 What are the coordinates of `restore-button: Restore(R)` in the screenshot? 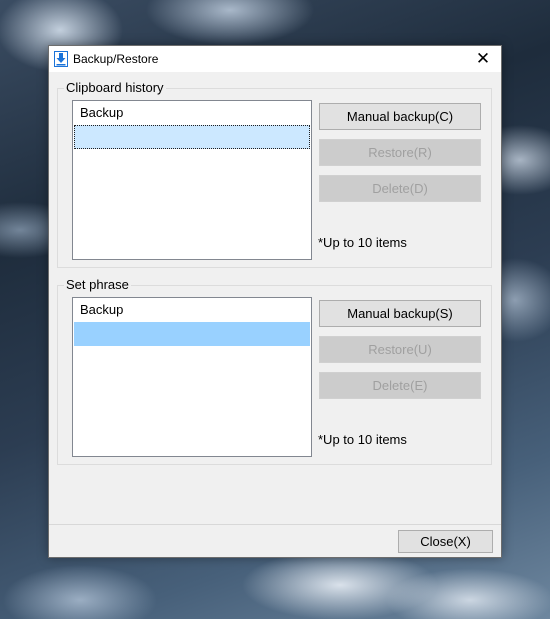 It's located at (400, 152).